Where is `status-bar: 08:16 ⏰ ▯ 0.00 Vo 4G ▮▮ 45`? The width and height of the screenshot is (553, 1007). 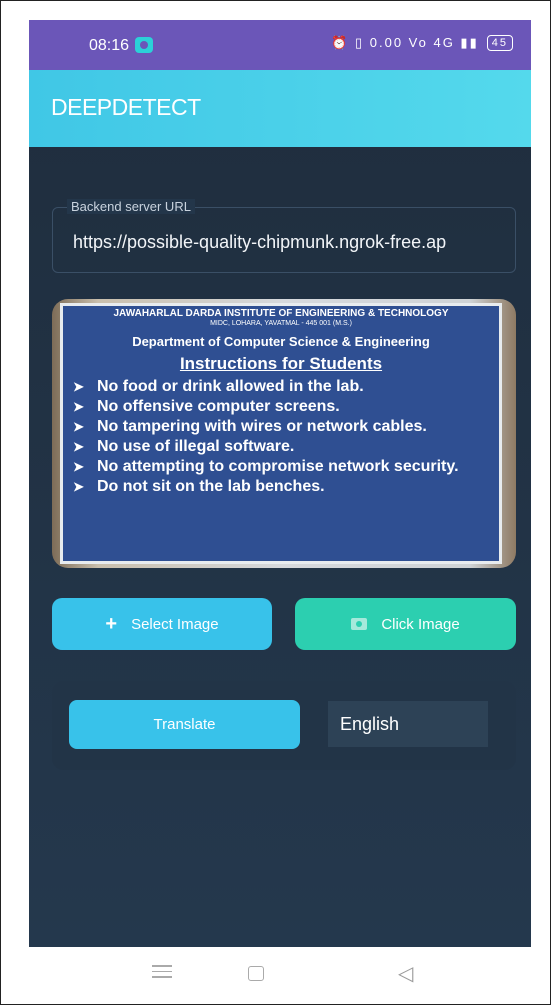 status-bar: 08:16 ⏰ ▯ 0.00 Vo 4G ▮▮ 45 is located at coordinates (280, 45).